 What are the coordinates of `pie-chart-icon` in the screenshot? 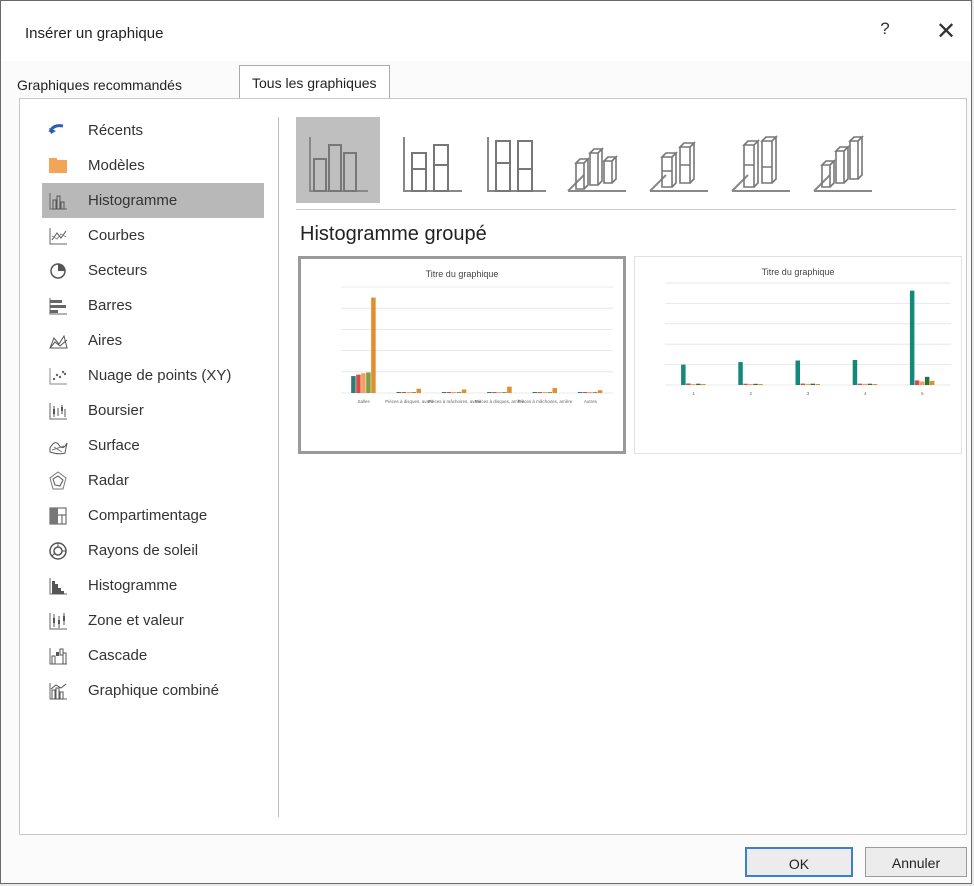 It's located at (58, 271).